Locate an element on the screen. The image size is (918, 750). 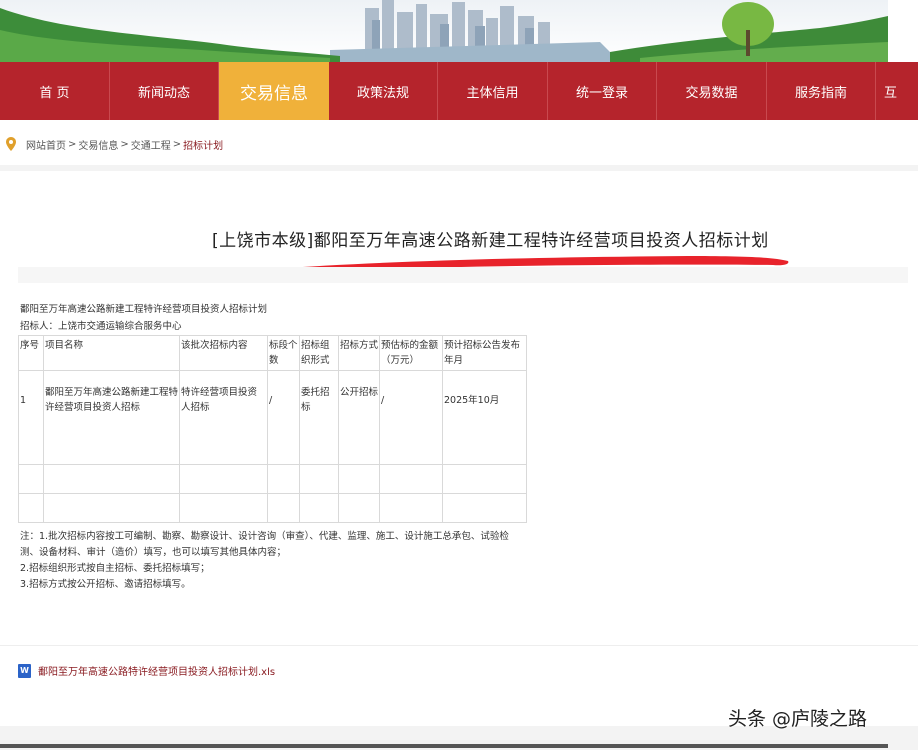
note-line: 2.招标组织形式按自主招标、委托招标填写； is located at coordinates (115, 568).